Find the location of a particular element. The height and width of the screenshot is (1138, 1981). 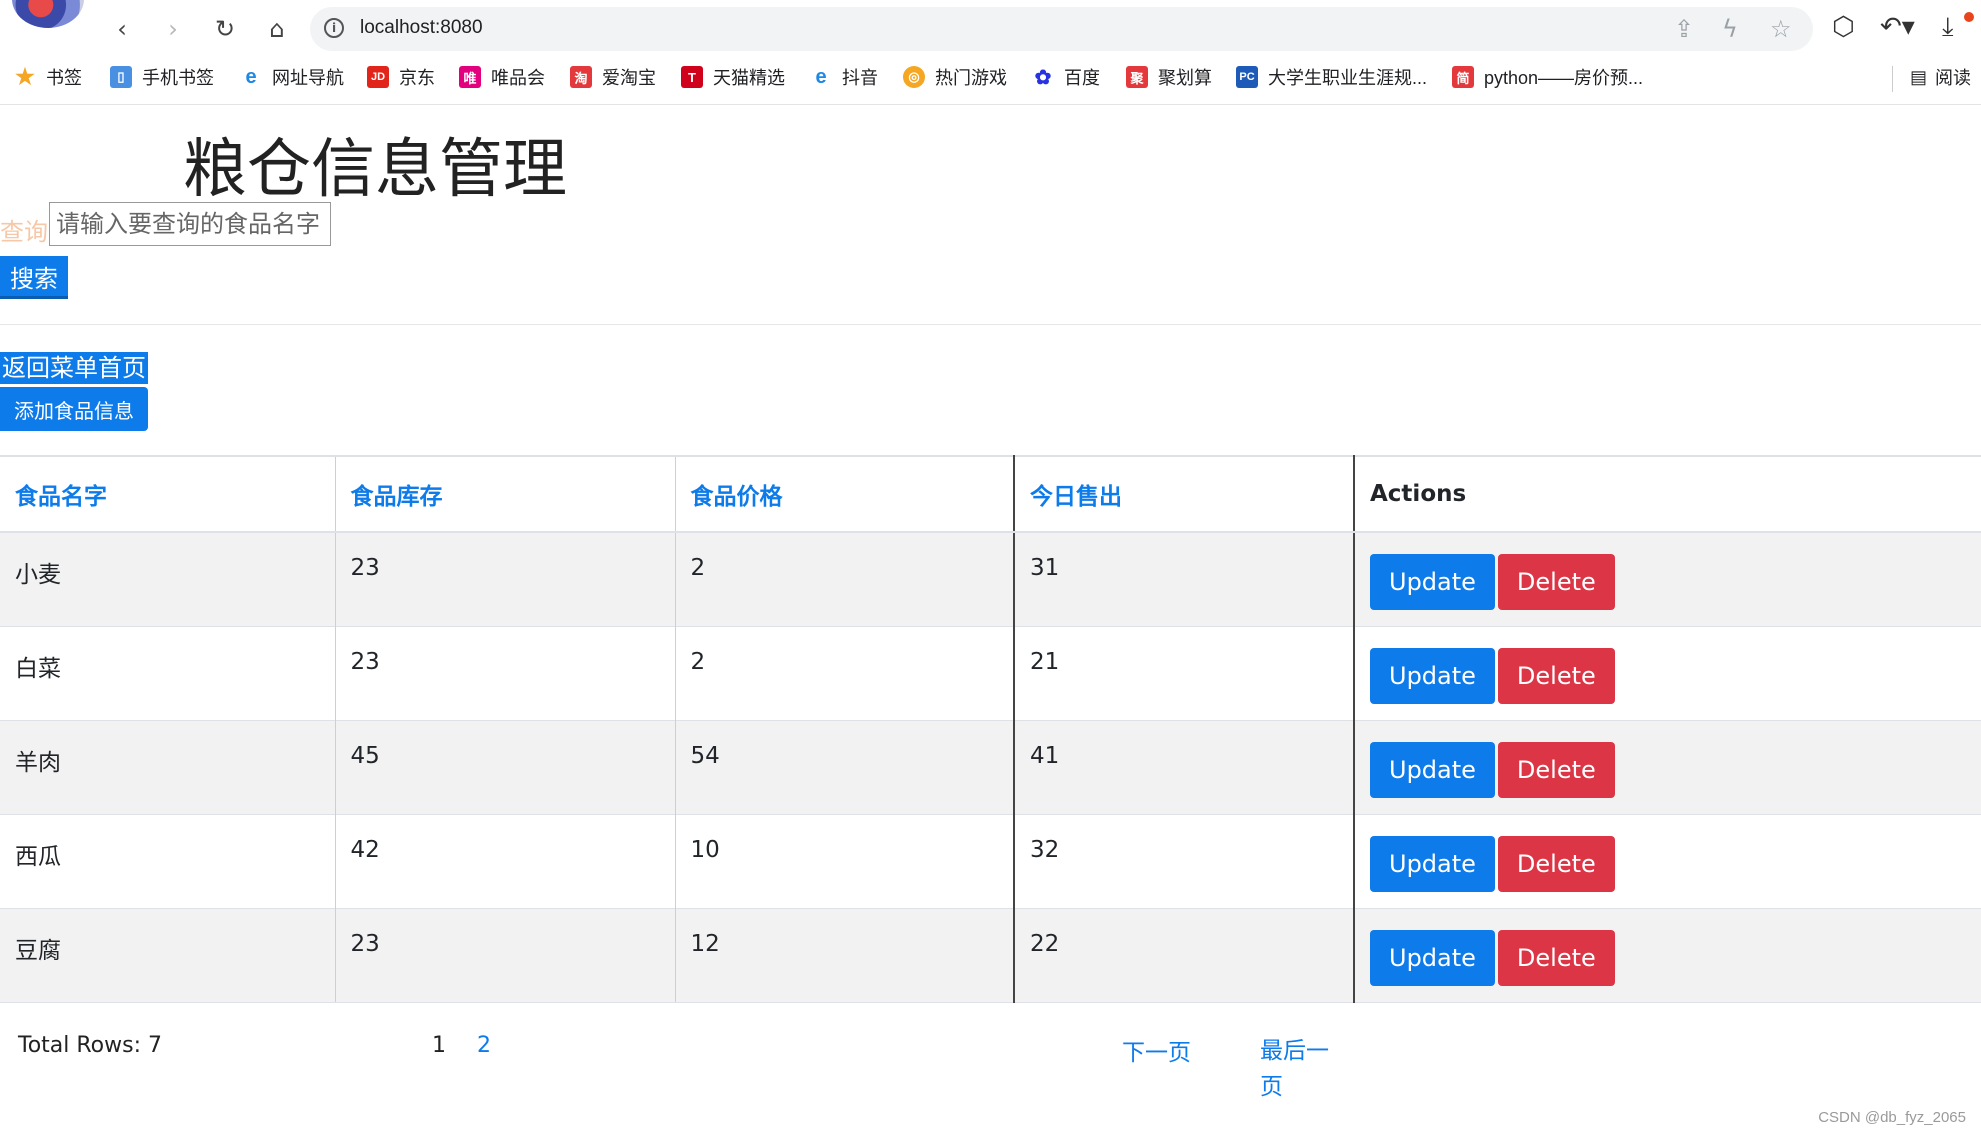

lightning-icon: ϟ is located at coordinates (1730, 29).